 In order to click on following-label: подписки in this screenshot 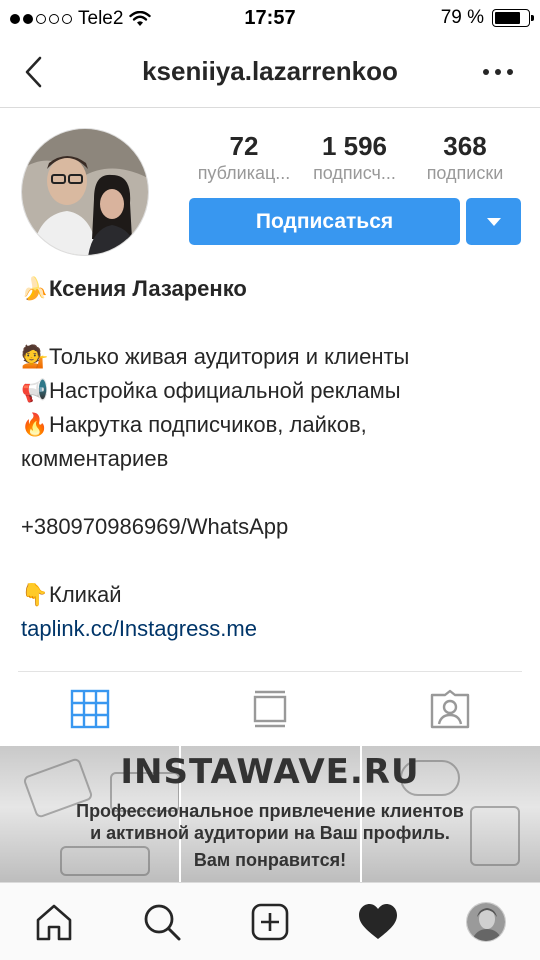, I will do `click(465, 173)`.